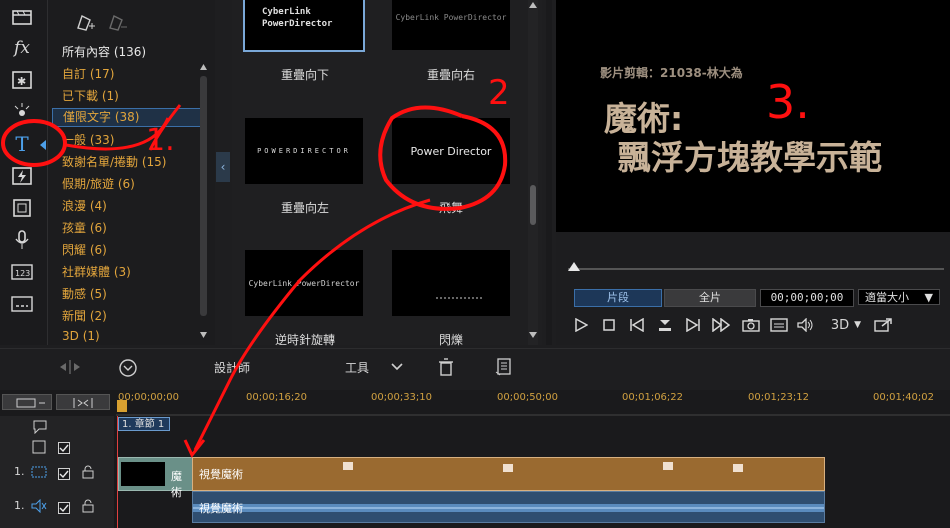 The height and width of the screenshot is (528, 950). I want to click on chapter-track-header, so click(57, 426).